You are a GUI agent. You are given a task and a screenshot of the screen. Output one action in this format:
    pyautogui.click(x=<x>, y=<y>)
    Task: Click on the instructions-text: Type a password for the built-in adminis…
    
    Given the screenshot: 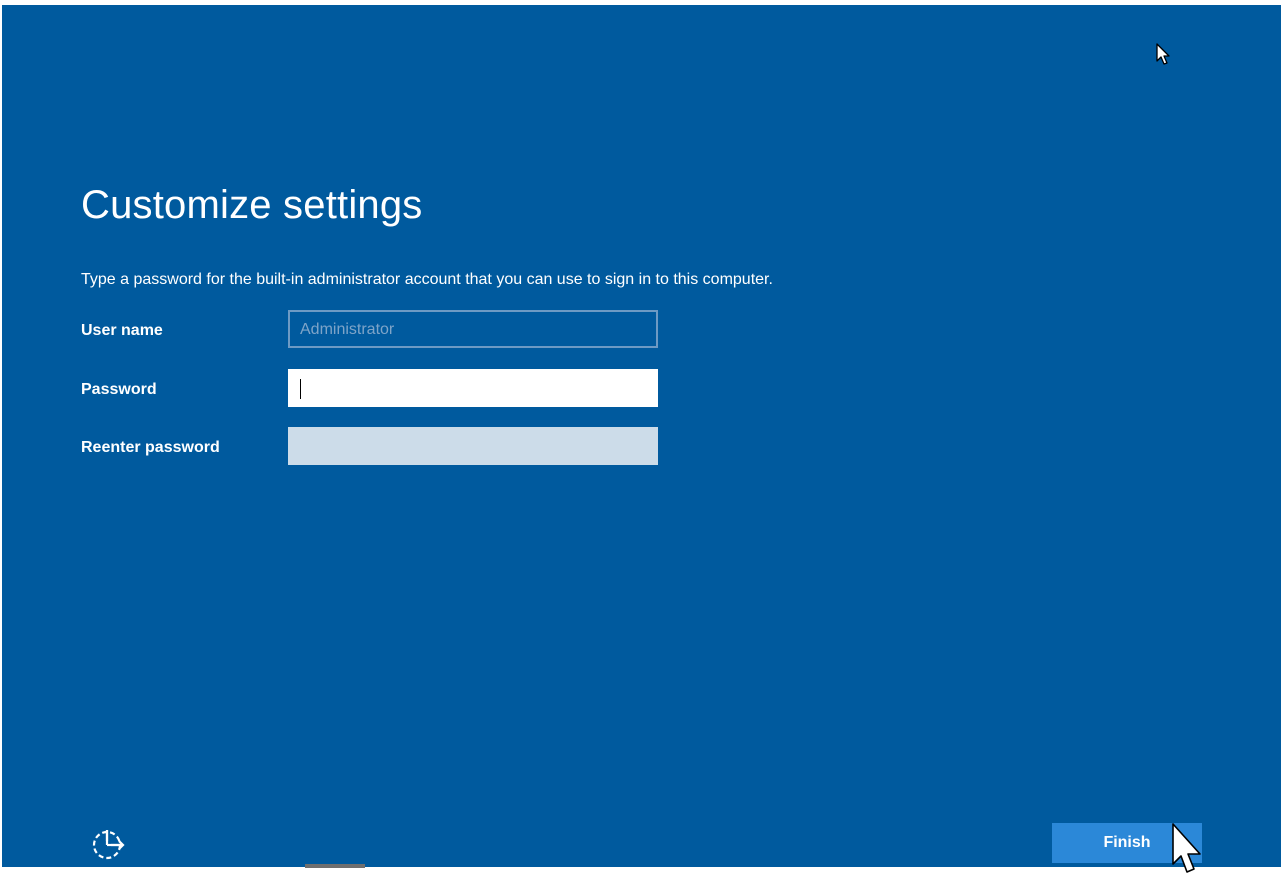 What is the action you would take?
    pyautogui.click(x=427, y=279)
    